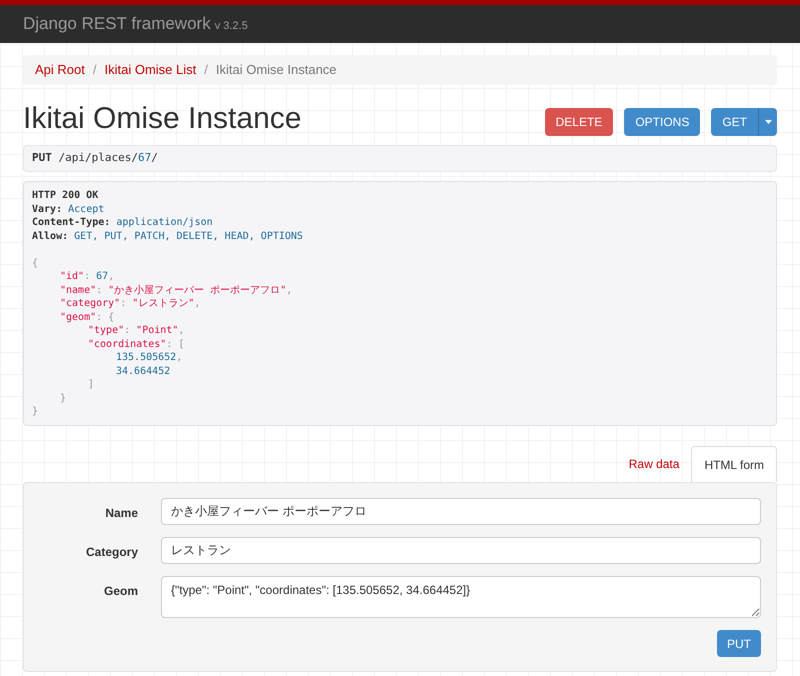 This screenshot has width=800, height=676. I want to click on json-number: 135.505652, so click(146, 357).